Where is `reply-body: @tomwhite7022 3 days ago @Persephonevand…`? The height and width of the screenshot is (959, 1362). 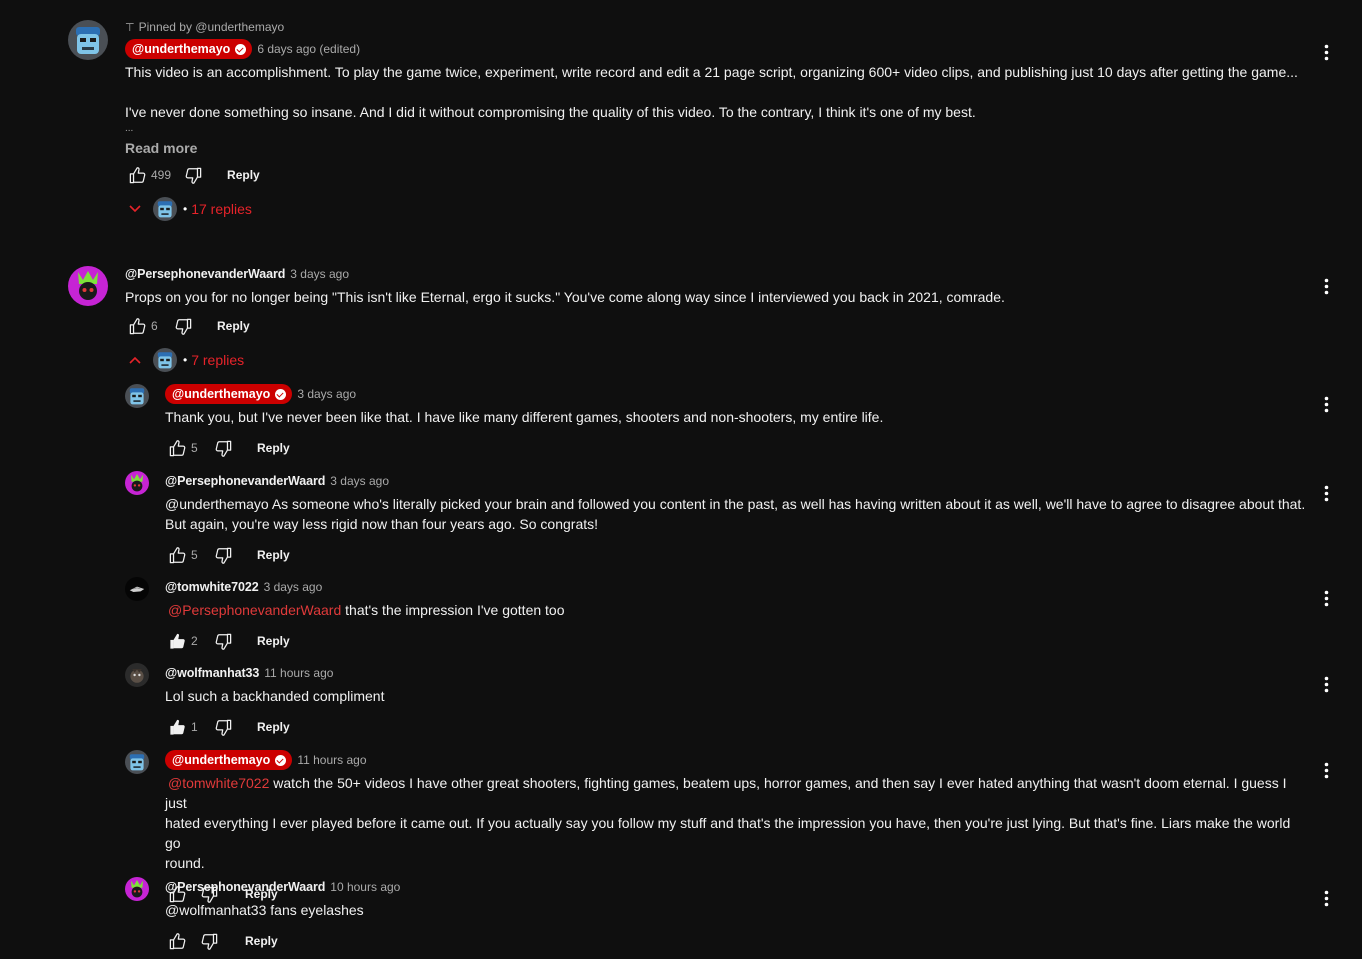
reply-body: @tomwhite7022 3 days ago @Persephonevand… is located at coordinates (736, 615).